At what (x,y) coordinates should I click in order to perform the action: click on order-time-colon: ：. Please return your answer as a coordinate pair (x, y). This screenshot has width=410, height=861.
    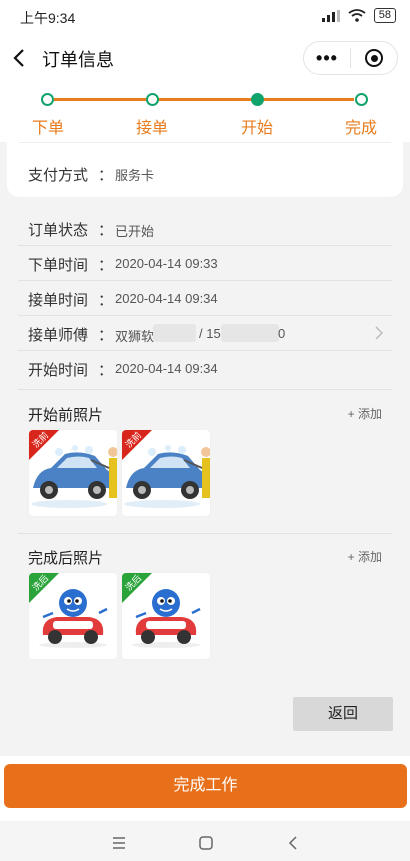
    Looking at the image, I should click on (106, 265).